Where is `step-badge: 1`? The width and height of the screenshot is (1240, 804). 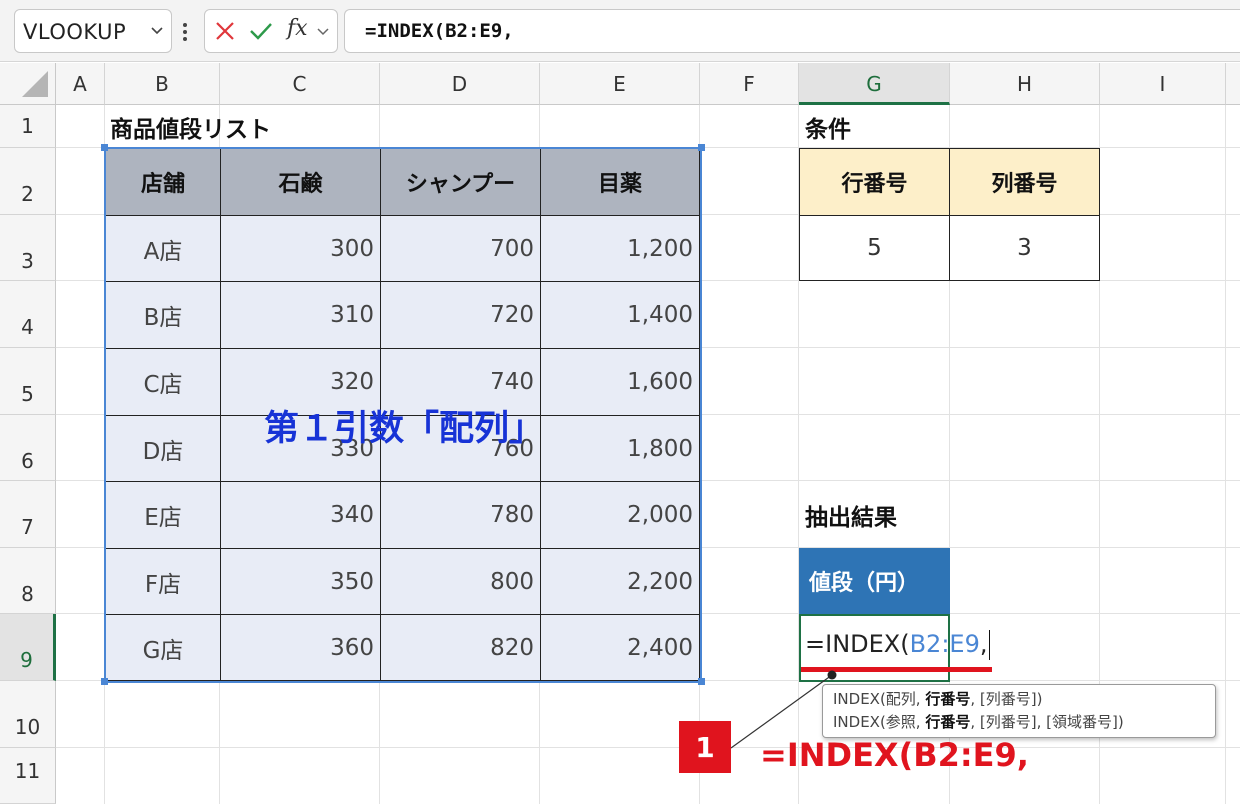
step-badge: 1 is located at coordinates (705, 747).